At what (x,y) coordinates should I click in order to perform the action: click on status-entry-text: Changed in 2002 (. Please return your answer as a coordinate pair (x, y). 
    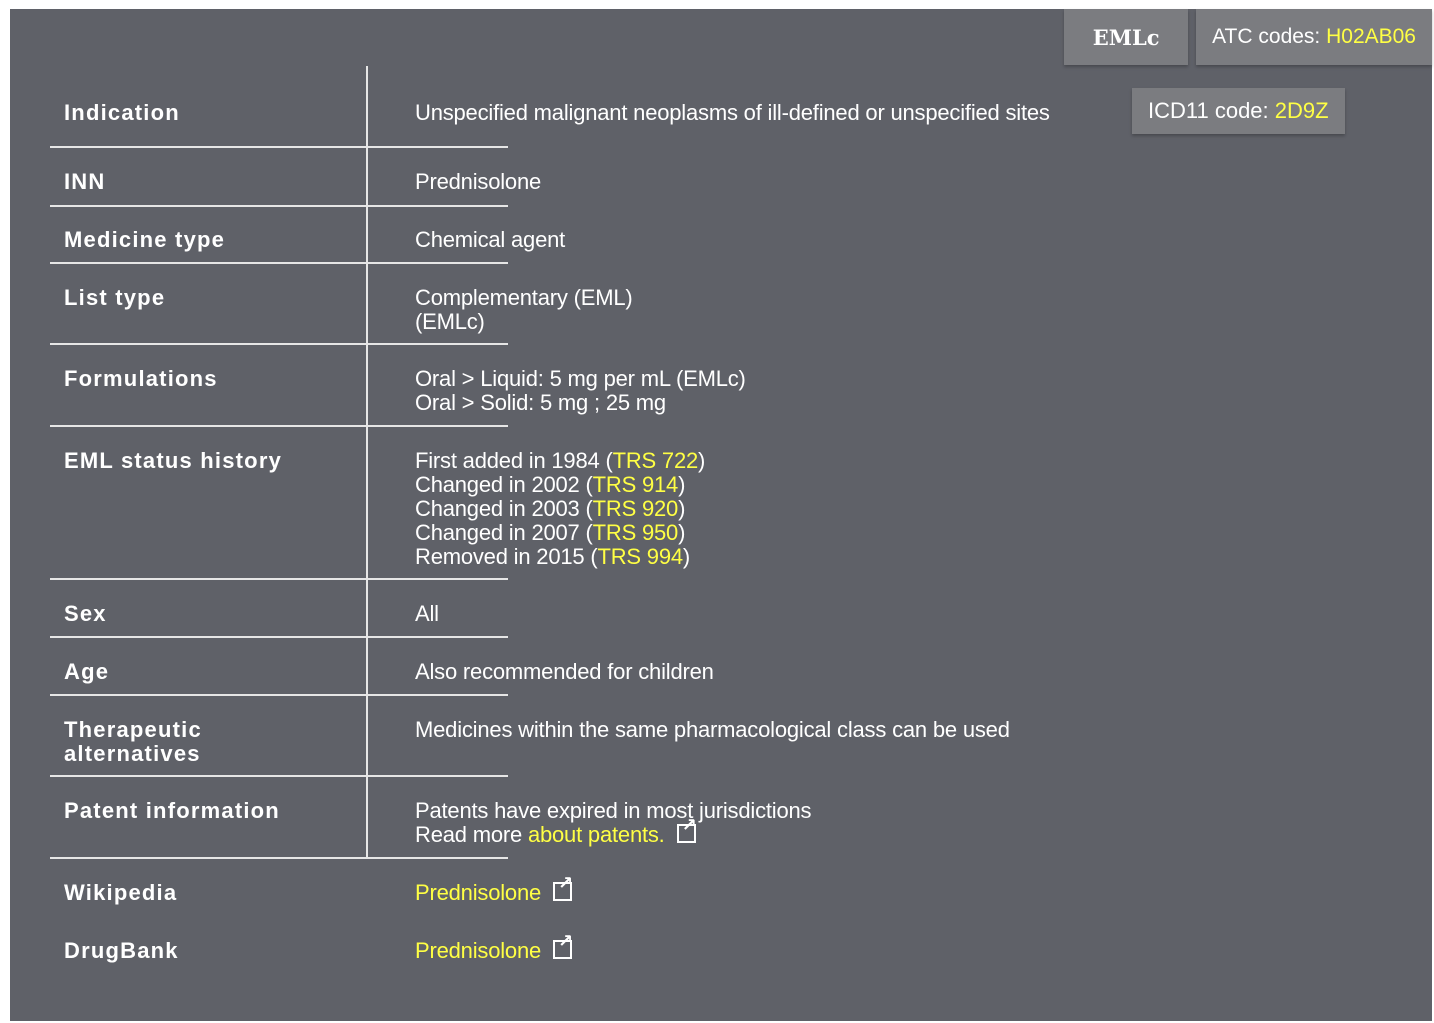
    Looking at the image, I should click on (504, 484).